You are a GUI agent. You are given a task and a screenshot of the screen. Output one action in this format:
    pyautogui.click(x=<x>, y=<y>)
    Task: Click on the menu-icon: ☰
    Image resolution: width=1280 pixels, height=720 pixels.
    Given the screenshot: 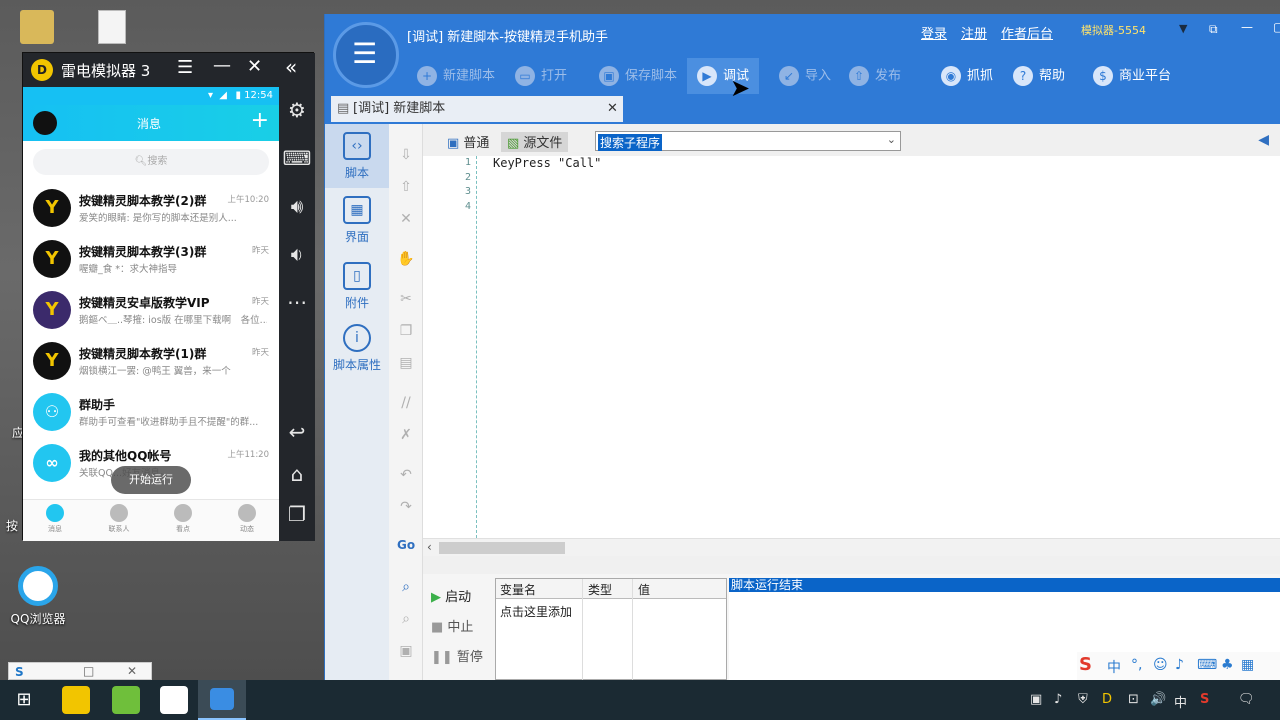 What is the action you would take?
    pyautogui.click(x=185, y=67)
    